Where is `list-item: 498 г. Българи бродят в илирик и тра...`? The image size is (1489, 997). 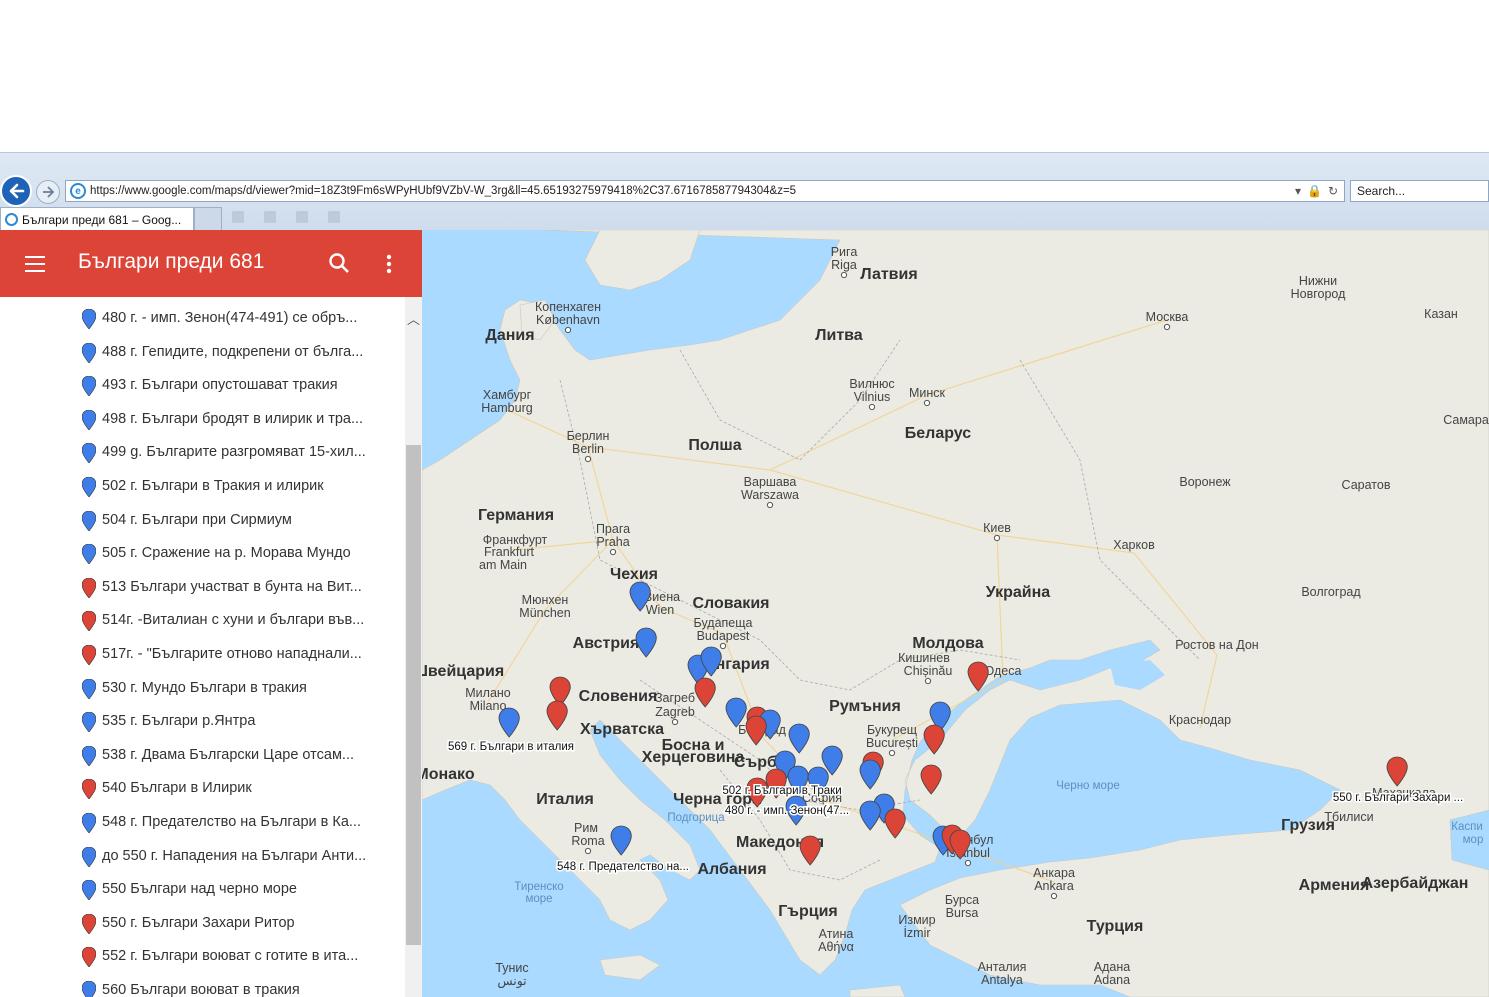 list-item: 498 г. Българи бродят в илирик и тра... is located at coordinates (202, 419).